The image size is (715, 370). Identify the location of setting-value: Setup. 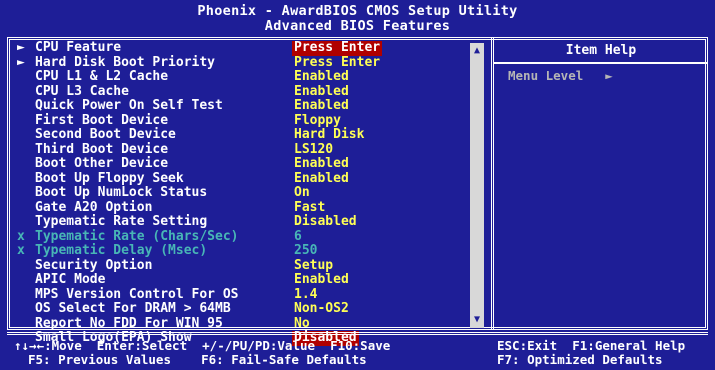
(313, 266).